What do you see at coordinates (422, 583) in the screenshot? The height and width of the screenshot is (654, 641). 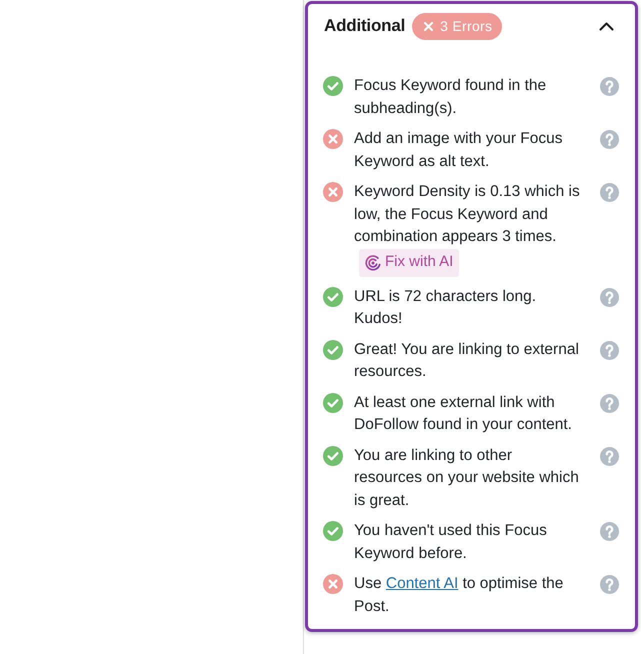 I see `inline-link: Content AI` at bounding box center [422, 583].